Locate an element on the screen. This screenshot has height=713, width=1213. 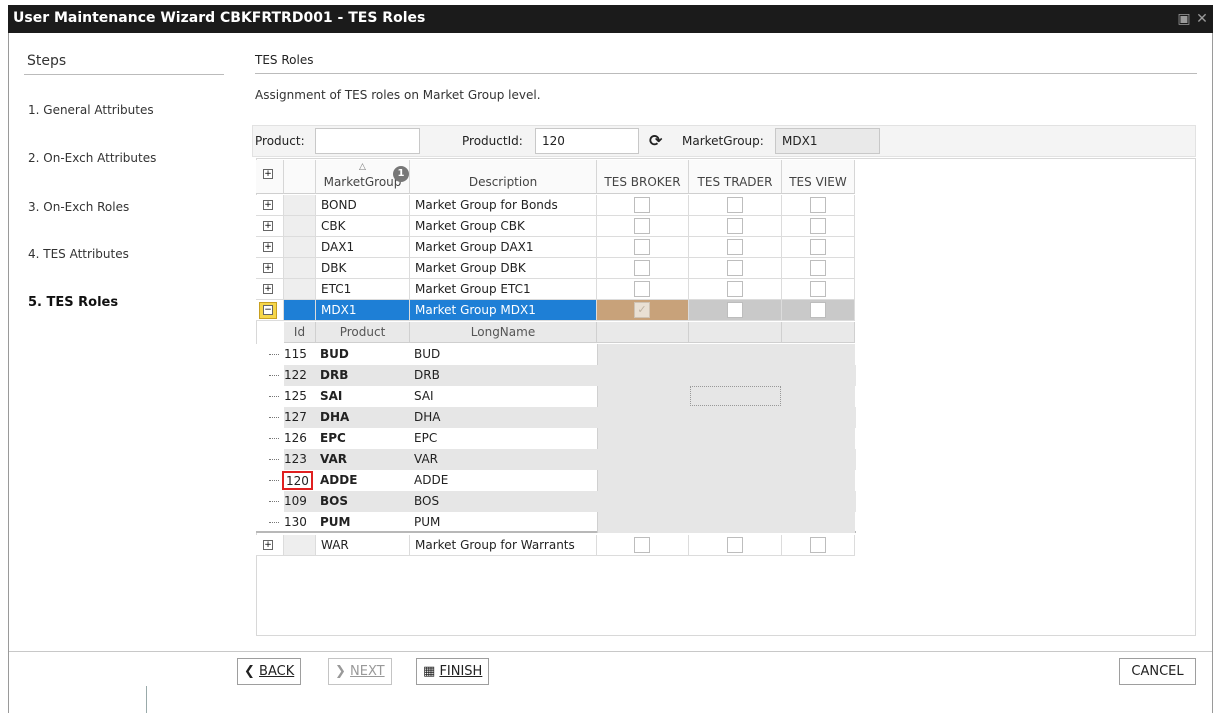
column-header-description: Description is located at coordinates (503, 177).